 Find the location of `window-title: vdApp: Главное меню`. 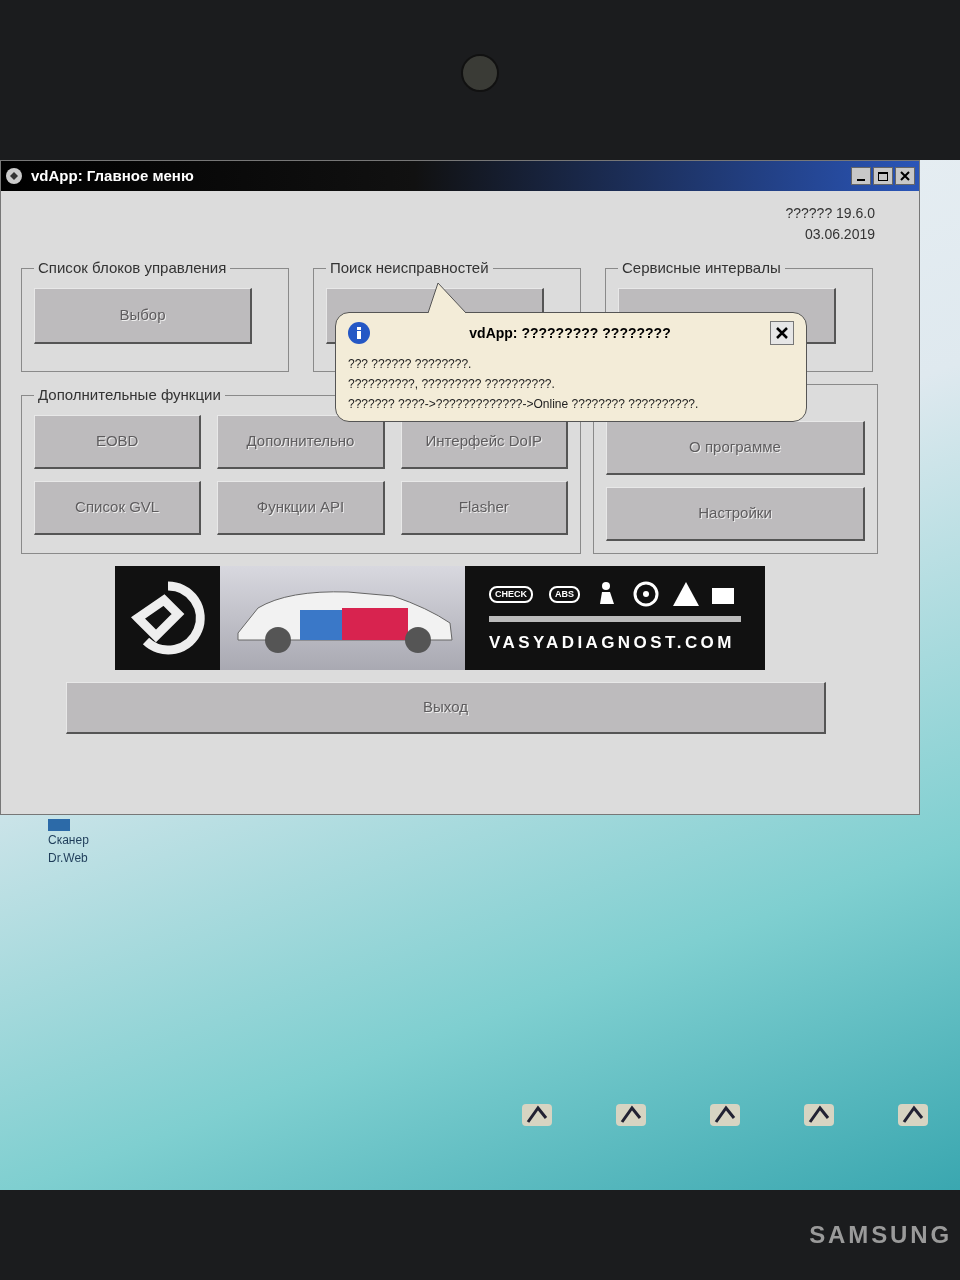

window-title: vdApp: Главное меню is located at coordinates (112, 175).